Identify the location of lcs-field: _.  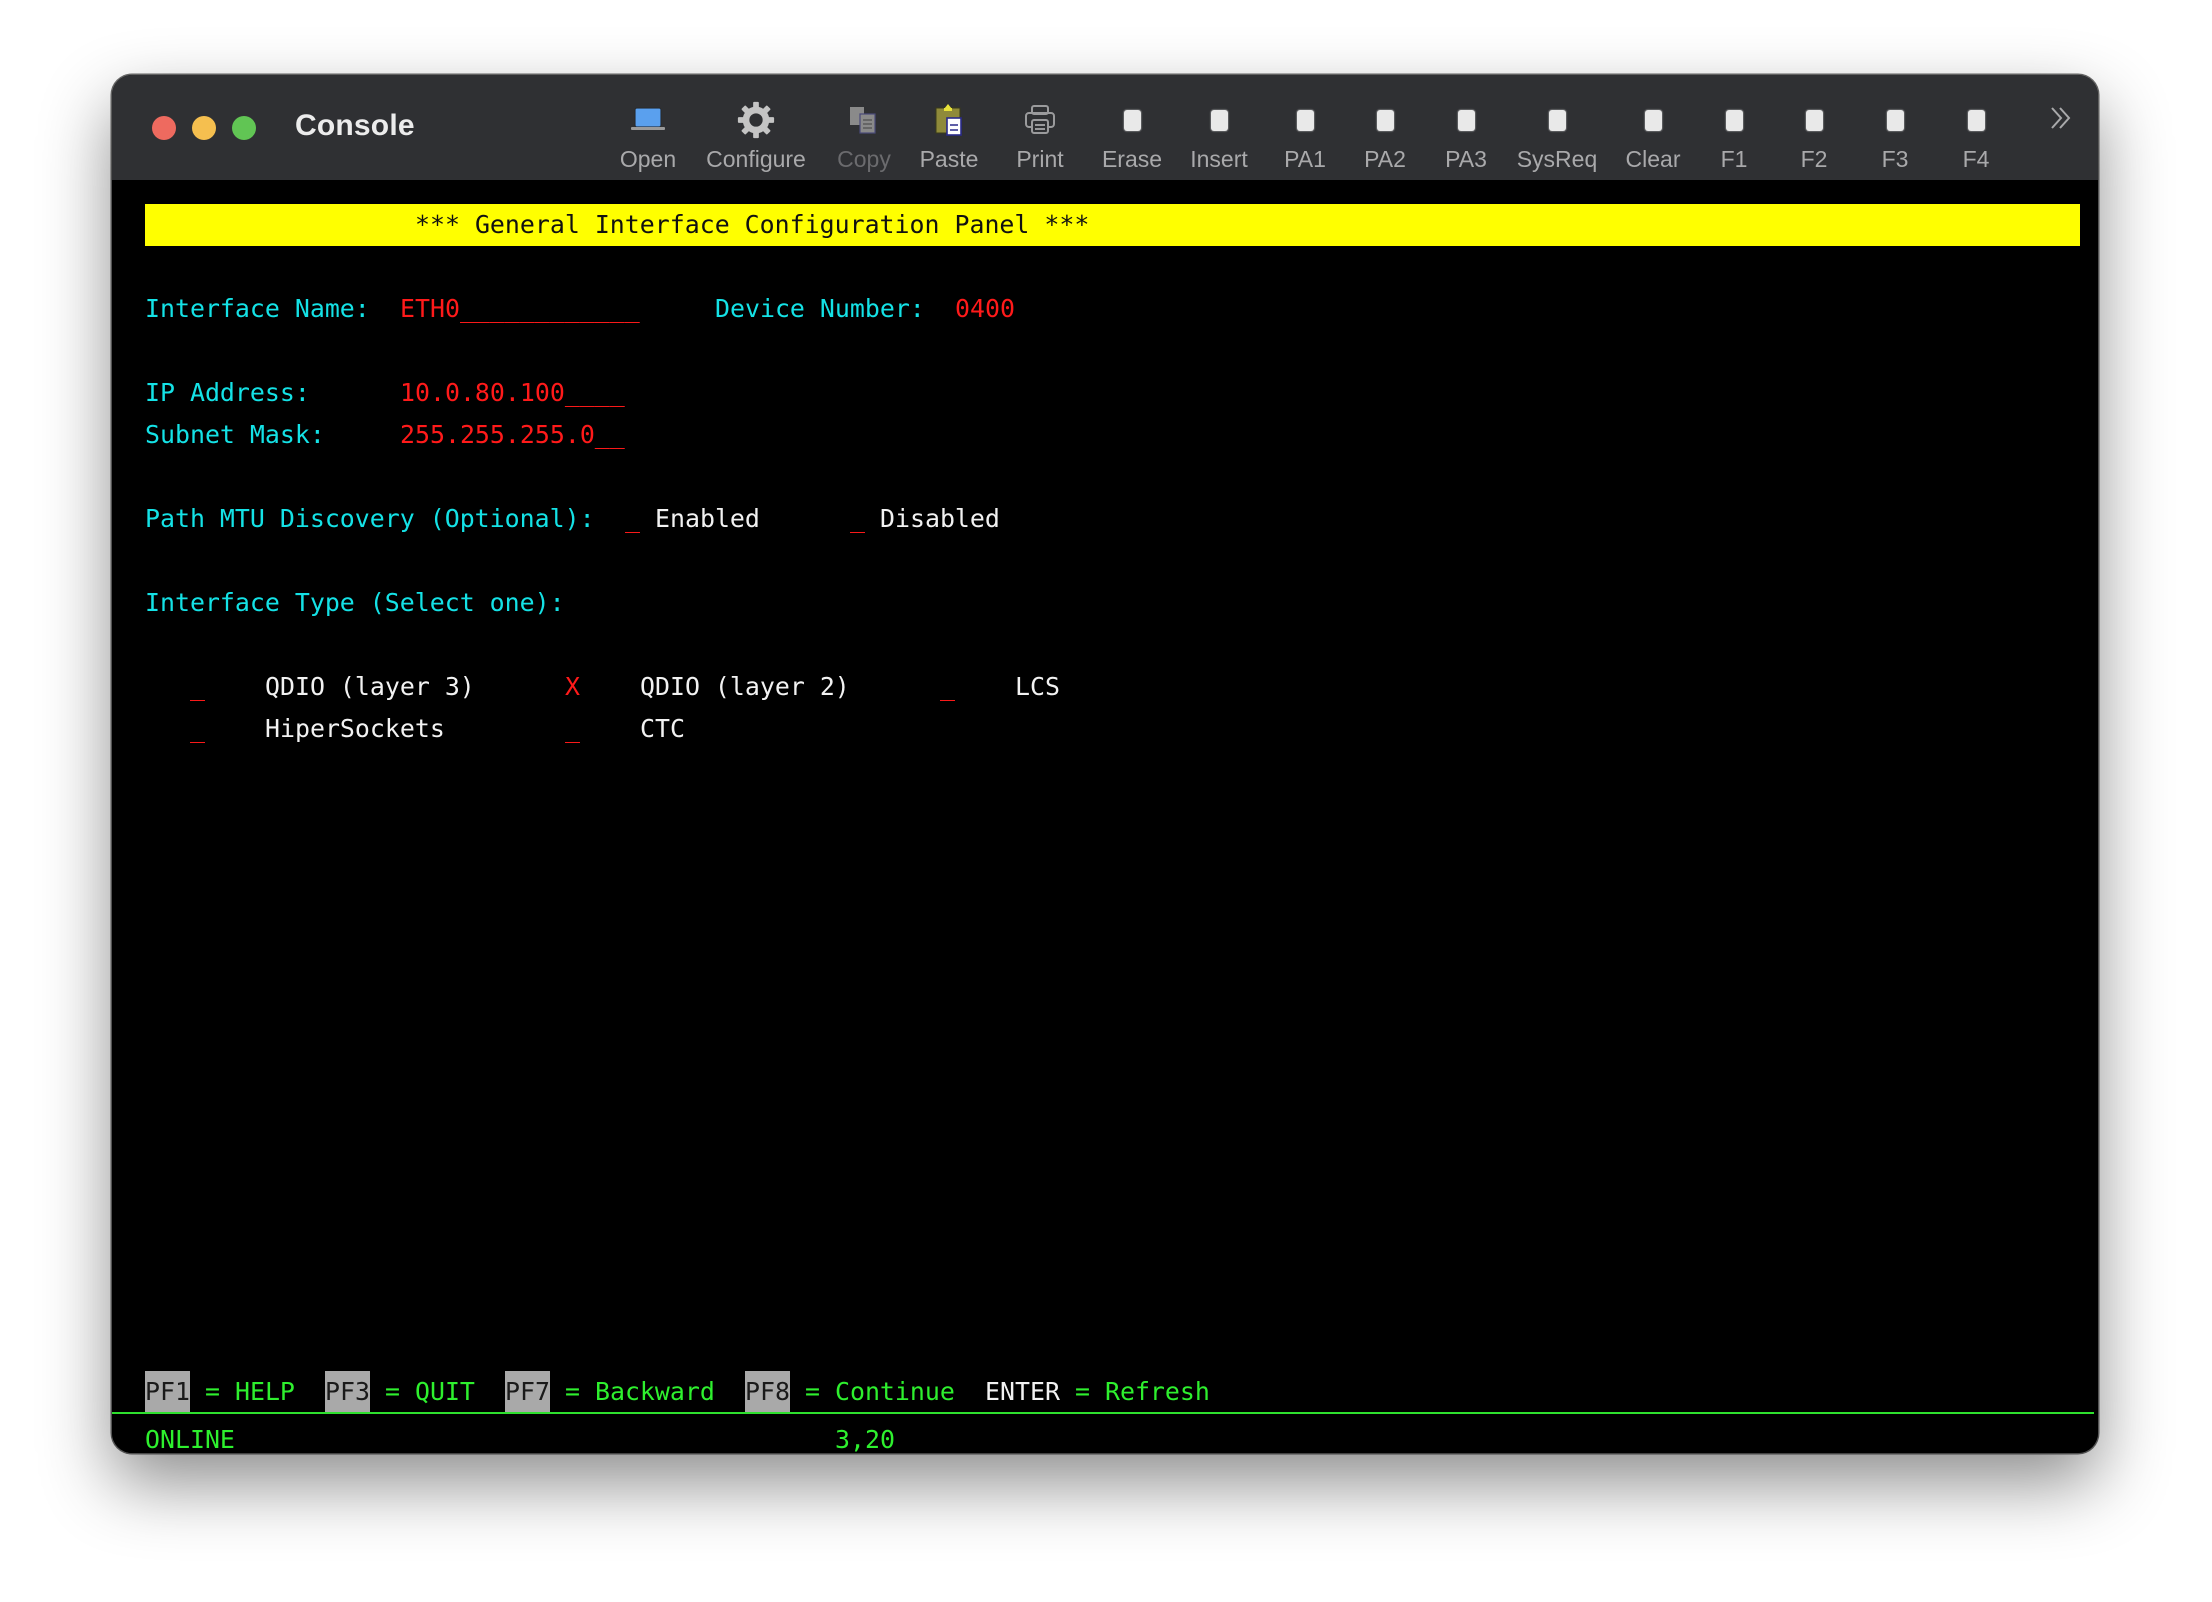
(947, 687).